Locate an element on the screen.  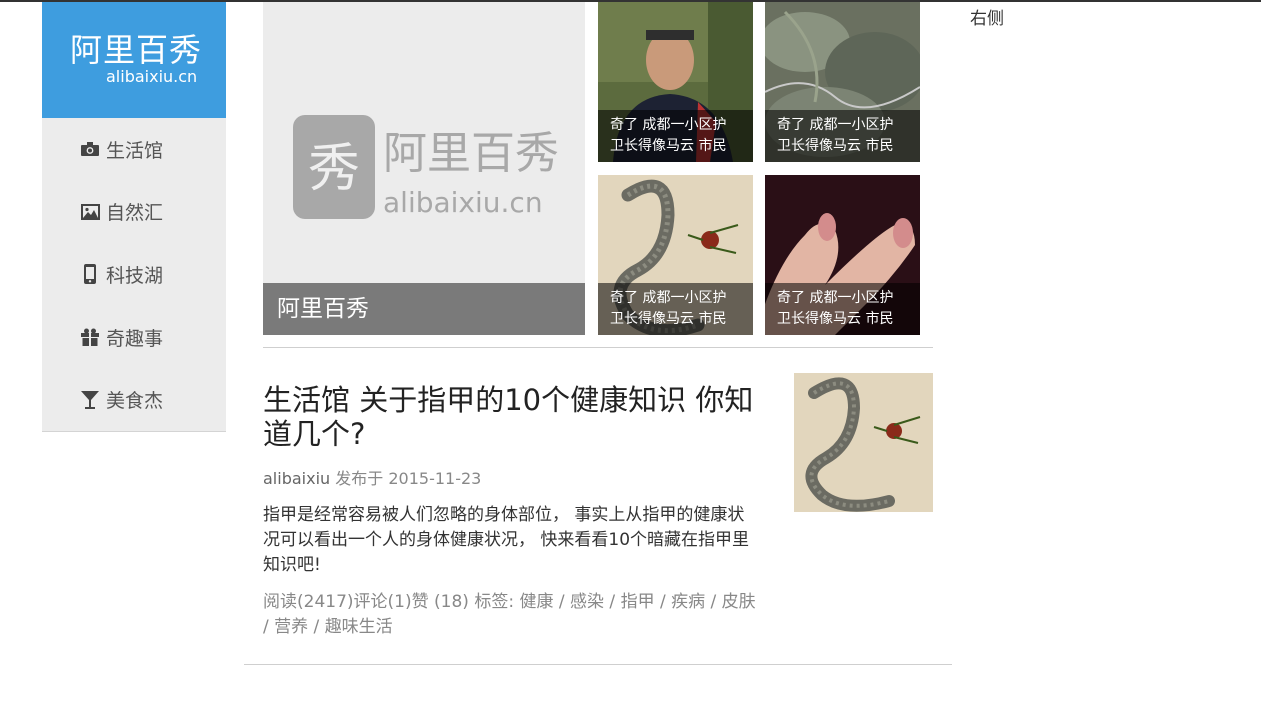
gift-icon is located at coordinates (90, 337).